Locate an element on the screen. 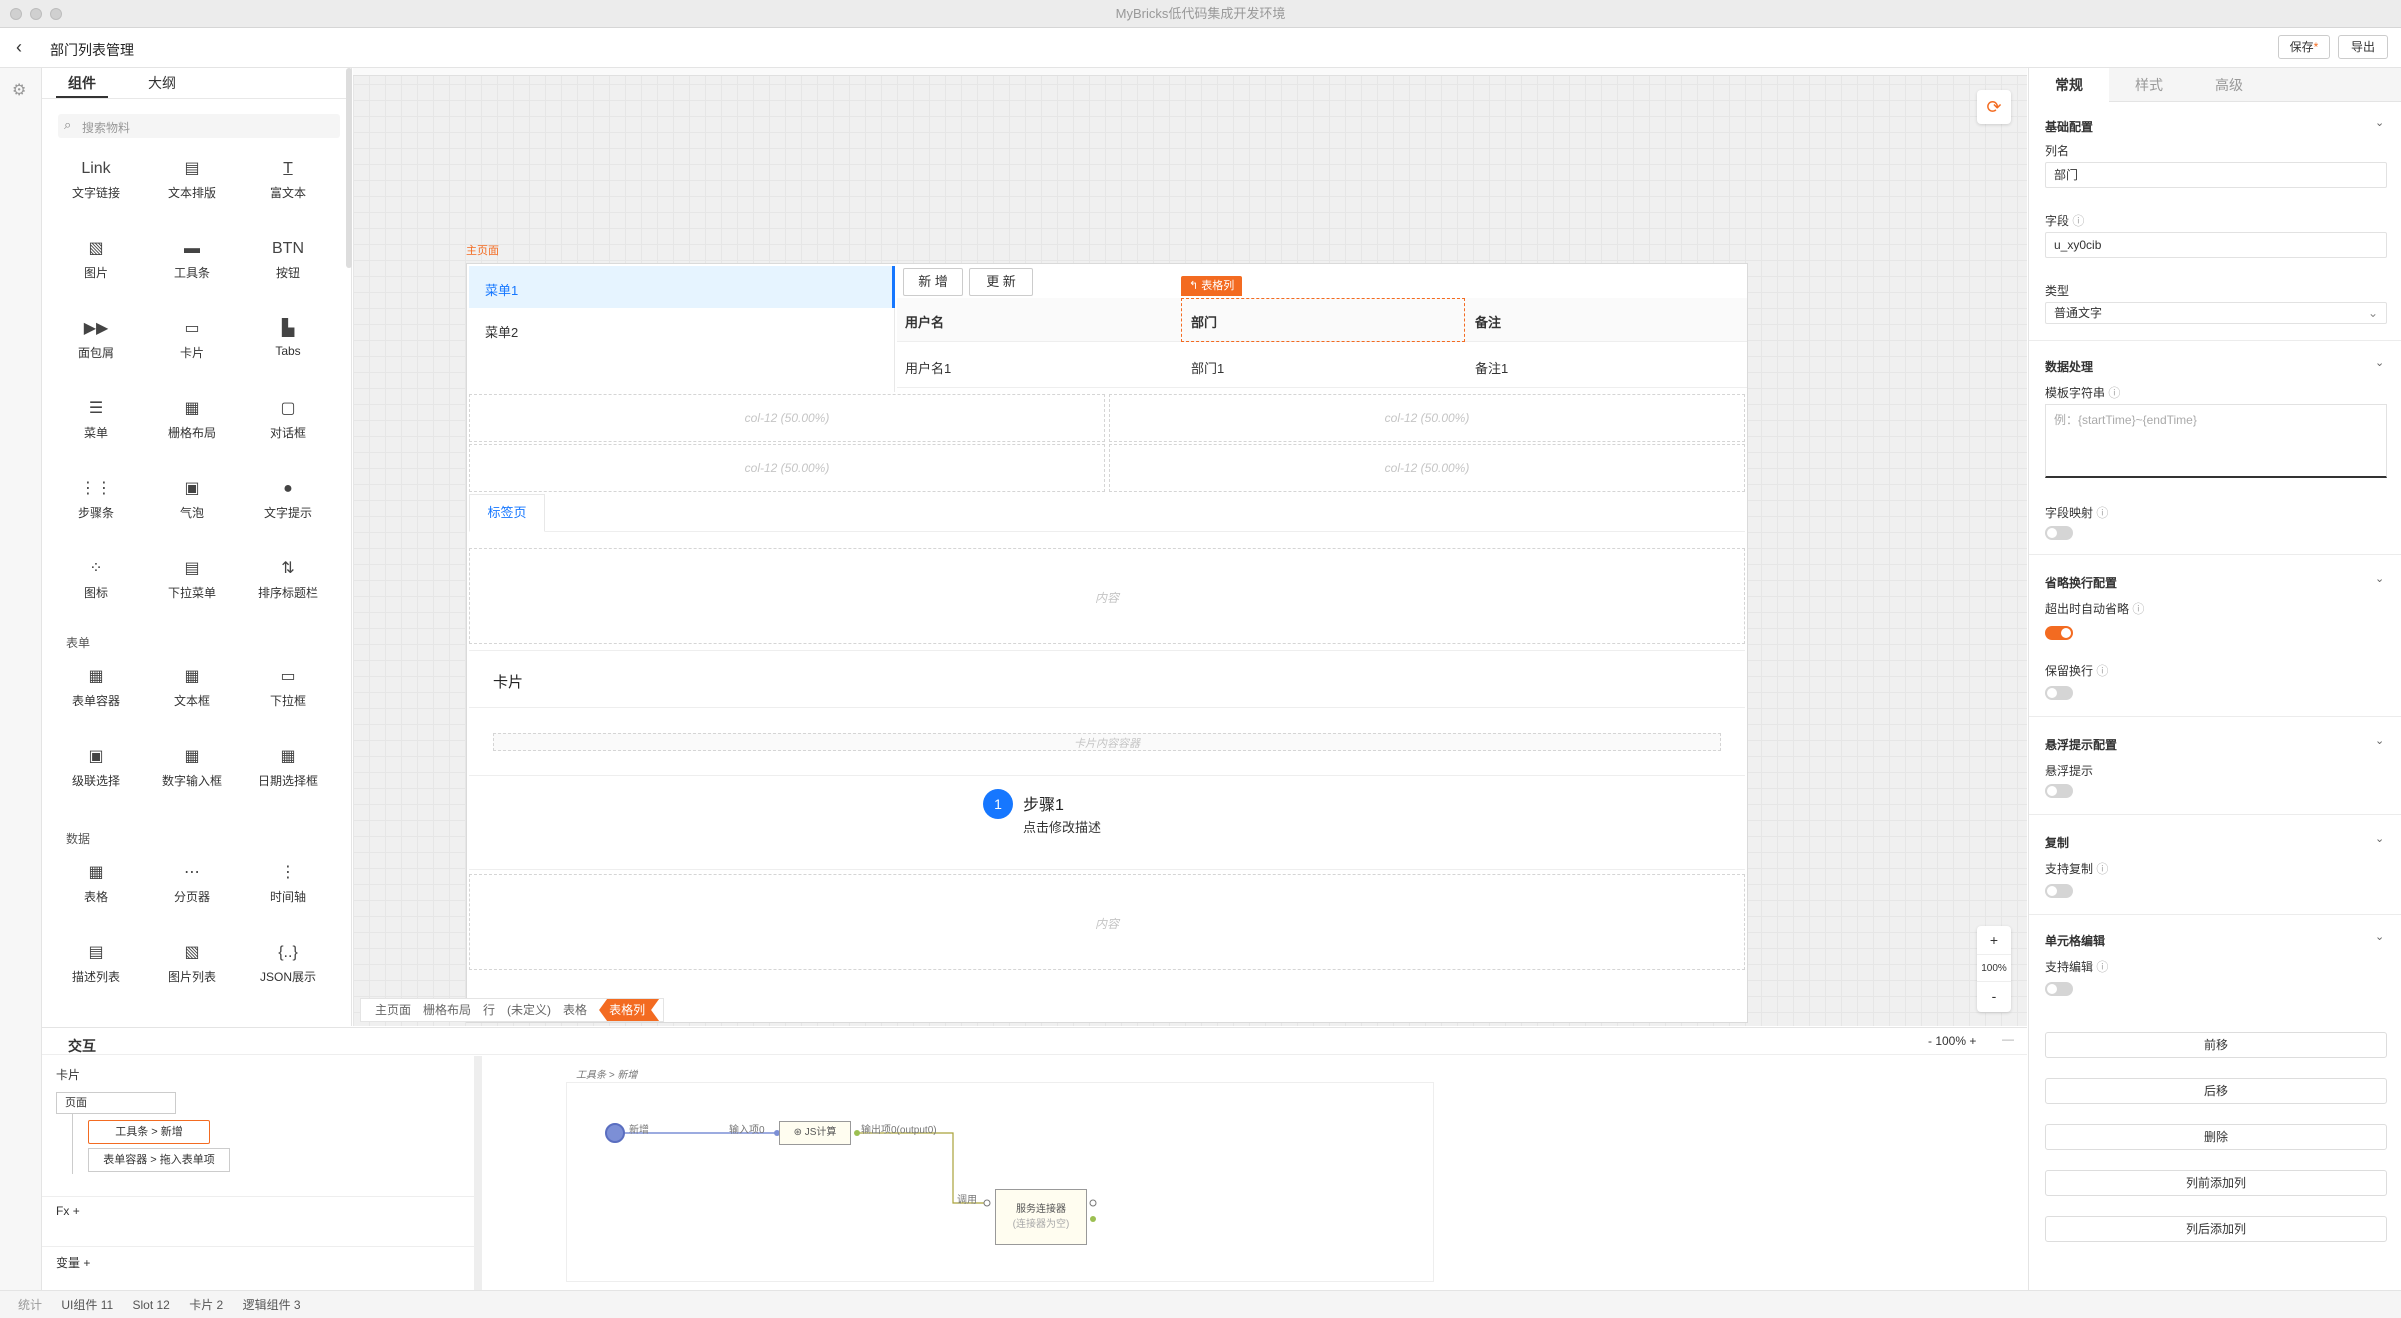 This screenshot has width=2401, height=1318. component-item: ☰ 菜单 is located at coordinates (96, 422).